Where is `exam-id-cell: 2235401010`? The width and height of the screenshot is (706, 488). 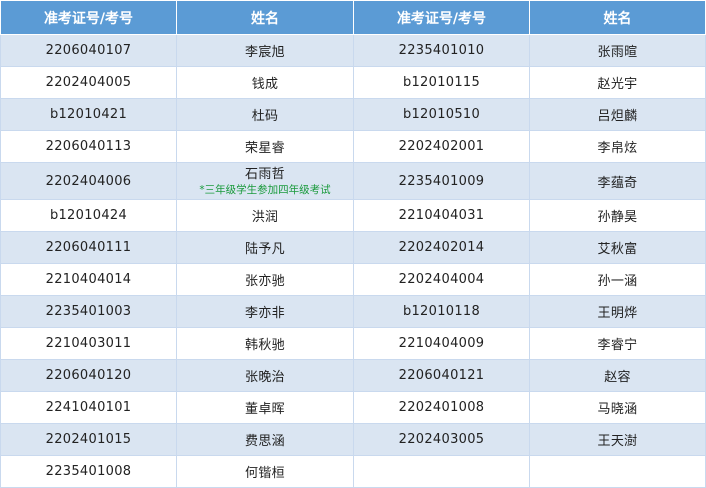 exam-id-cell: 2235401010 is located at coordinates (441, 50).